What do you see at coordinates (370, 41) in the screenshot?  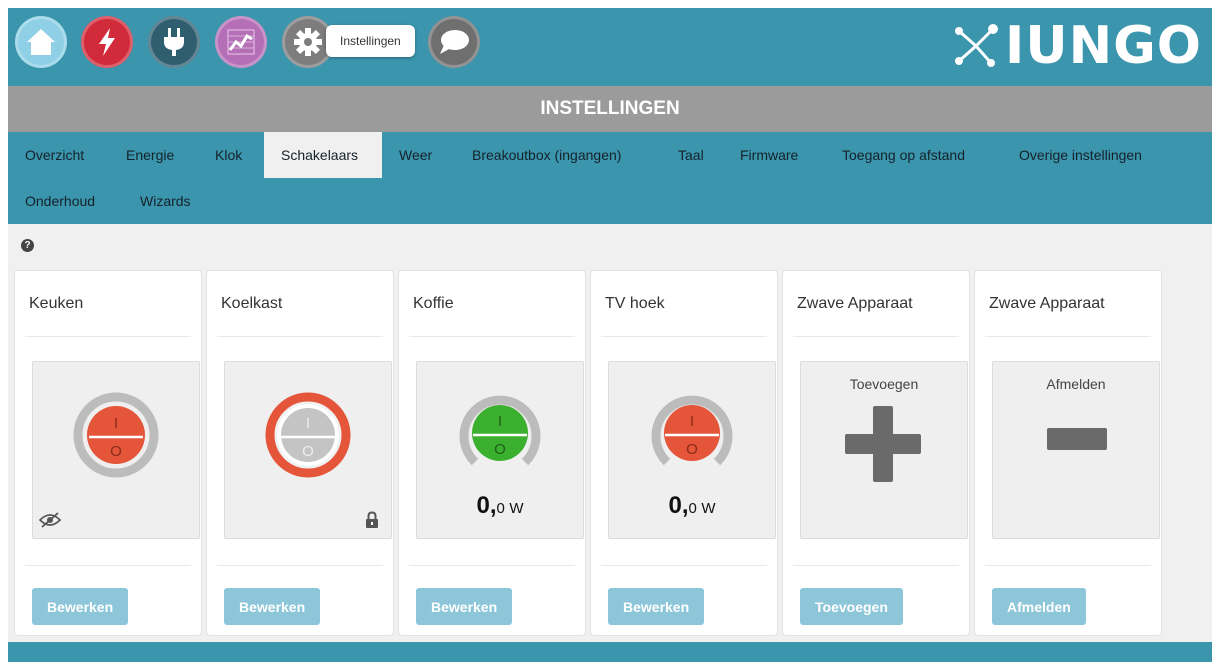 I see `settings-tooltip: Instellingen` at bounding box center [370, 41].